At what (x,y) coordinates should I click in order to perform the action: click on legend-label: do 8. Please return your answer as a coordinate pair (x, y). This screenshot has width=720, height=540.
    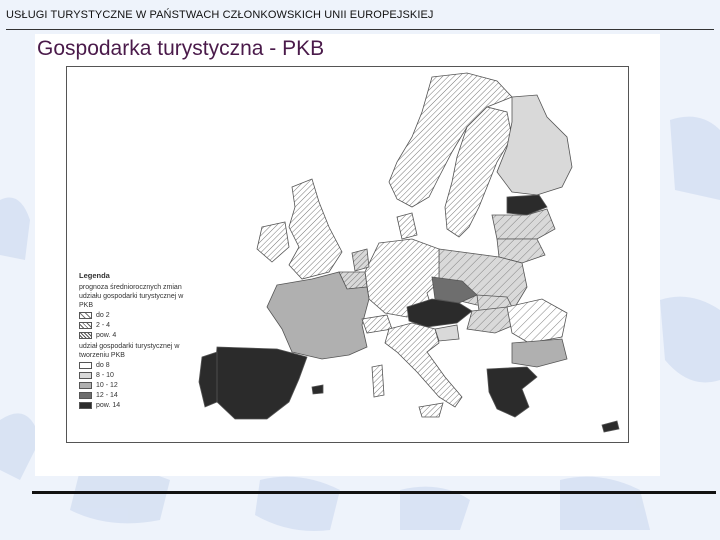
    Looking at the image, I should click on (103, 365).